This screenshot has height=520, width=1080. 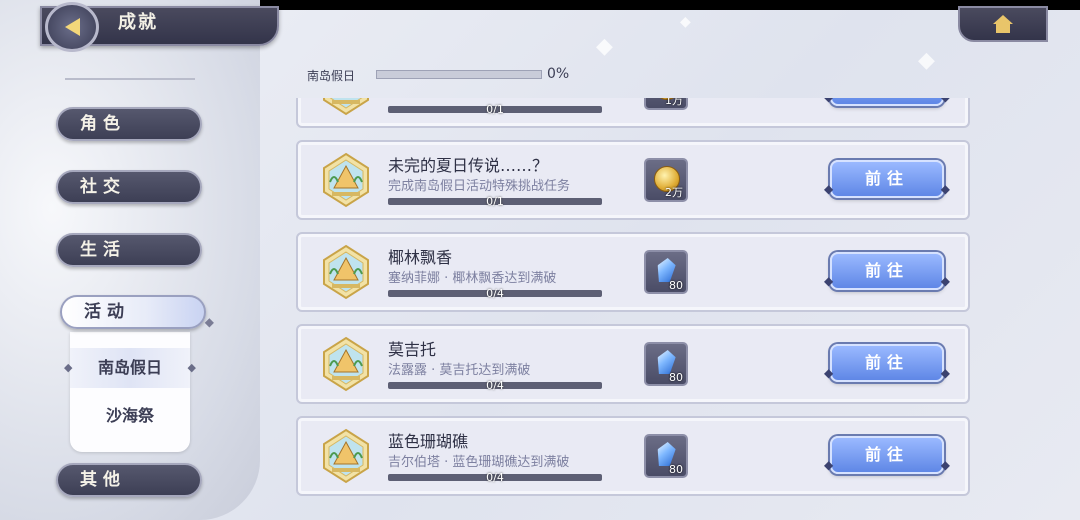 I want to click on reward-item: 1万, so click(x=666, y=104).